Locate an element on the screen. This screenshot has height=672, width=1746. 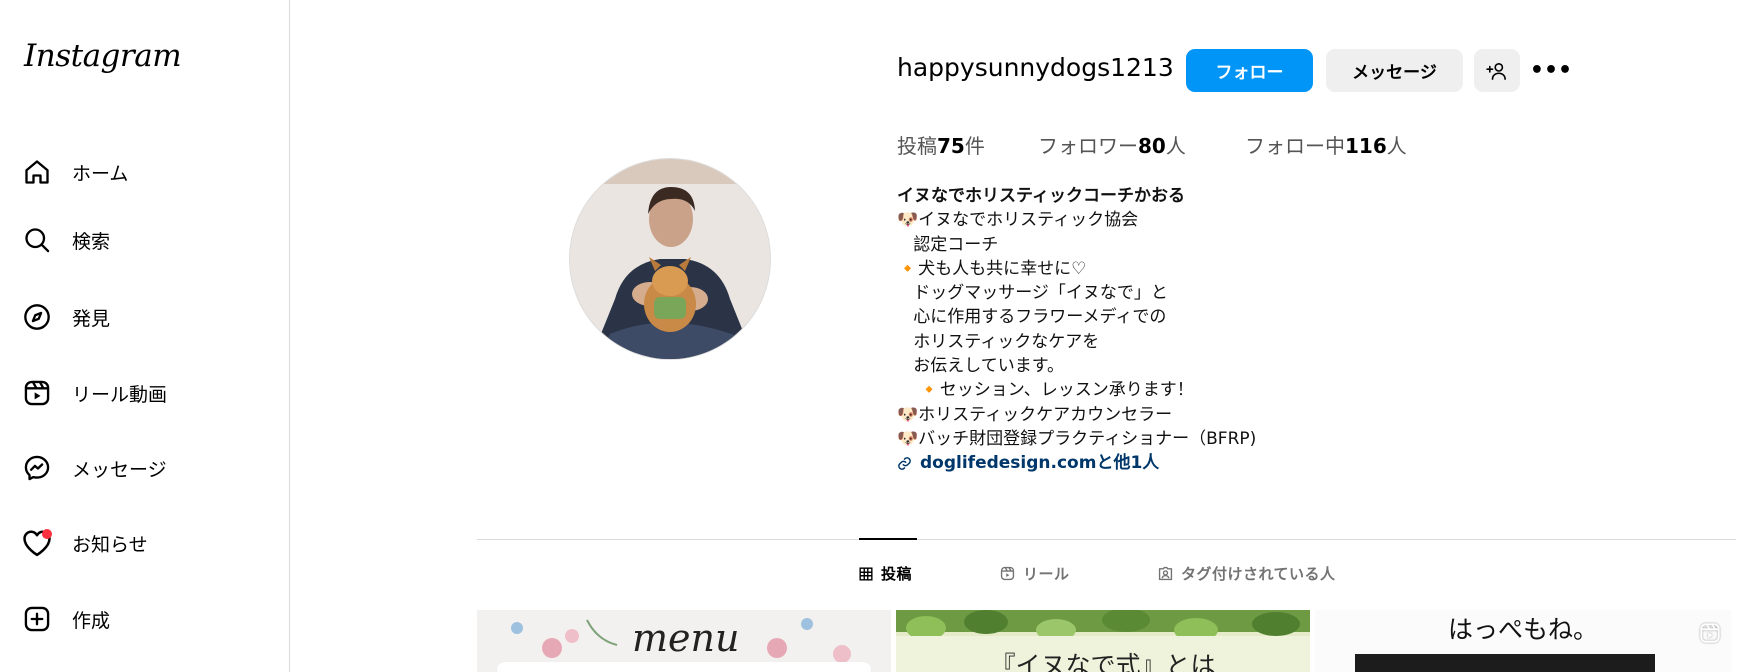
add-user-icon is located at coordinates (1497, 71).